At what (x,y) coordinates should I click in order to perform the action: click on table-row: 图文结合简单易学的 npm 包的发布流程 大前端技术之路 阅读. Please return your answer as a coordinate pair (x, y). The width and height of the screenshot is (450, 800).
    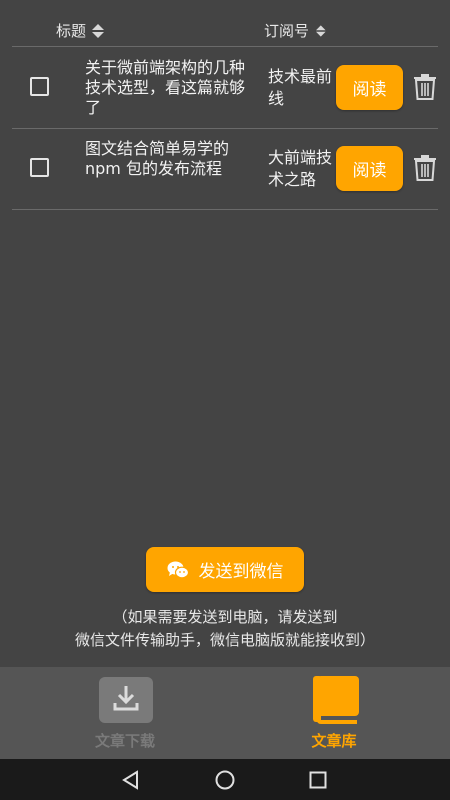
    Looking at the image, I should click on (225, 169).